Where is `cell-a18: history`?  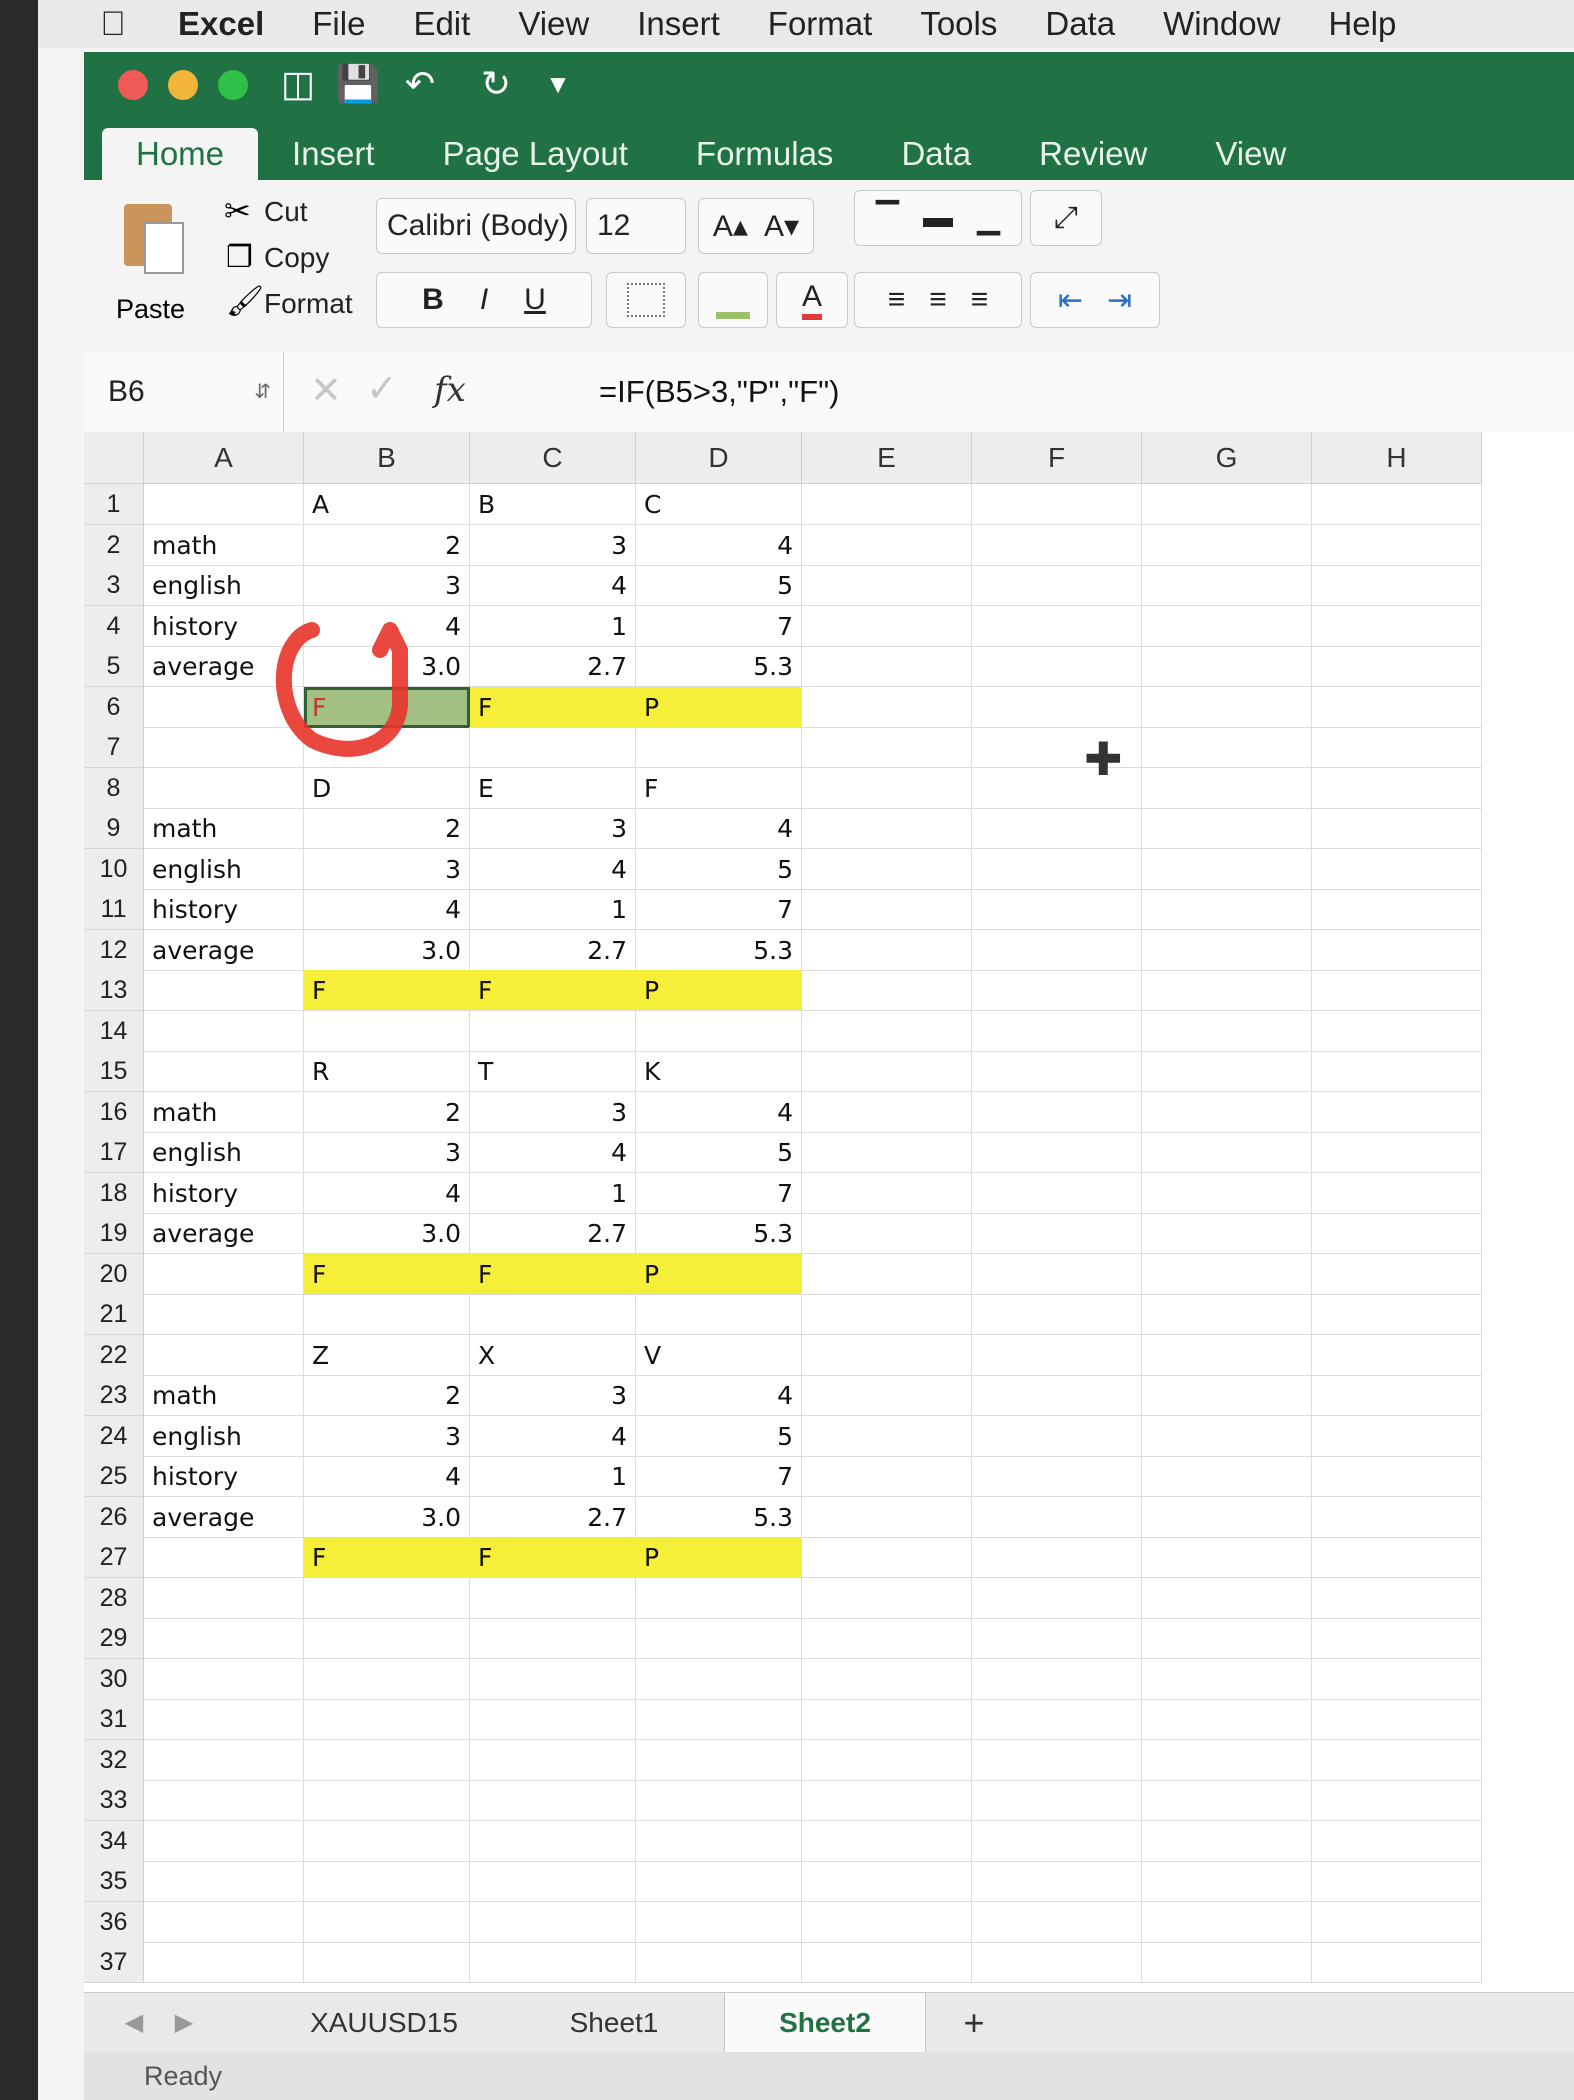 cell-a18: history is located at coordinates (224, 1193).